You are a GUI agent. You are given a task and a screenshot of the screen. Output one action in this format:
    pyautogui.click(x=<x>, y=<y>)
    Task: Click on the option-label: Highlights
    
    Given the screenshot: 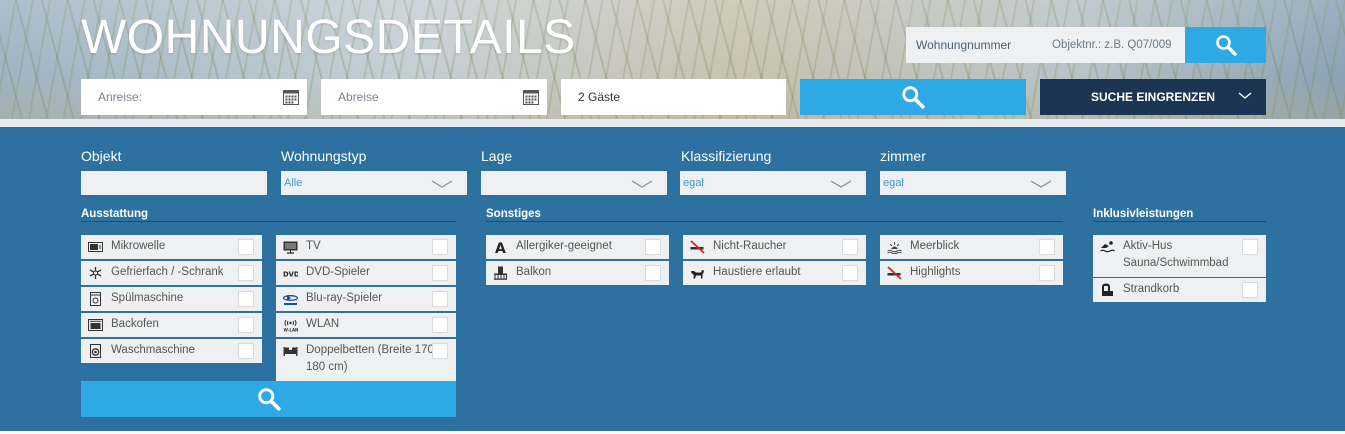 What is the action you would take?
    pyautogui.click(x=935, y=272)
    